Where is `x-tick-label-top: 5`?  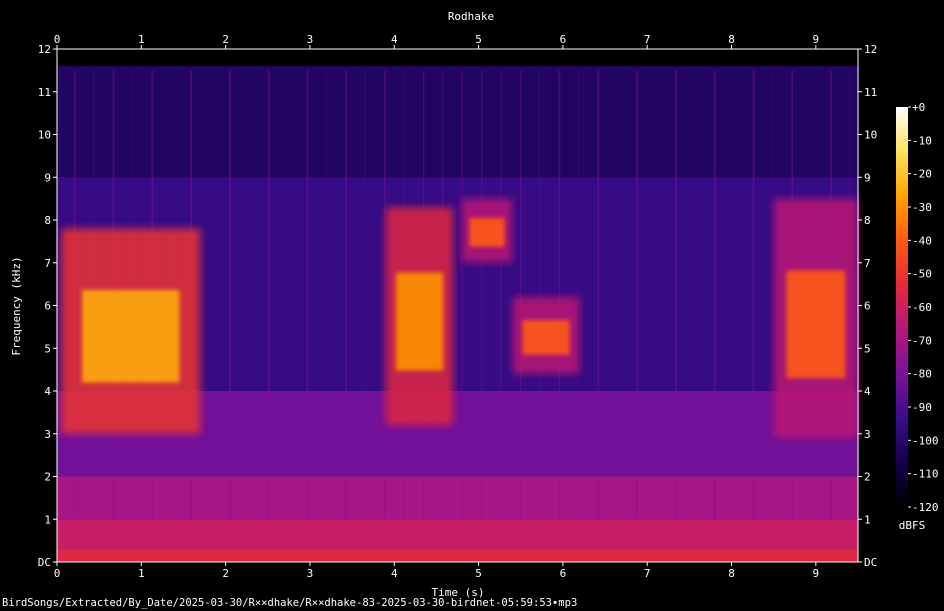
x-tick-label-top: 5 is located at coordinates (478, 39).